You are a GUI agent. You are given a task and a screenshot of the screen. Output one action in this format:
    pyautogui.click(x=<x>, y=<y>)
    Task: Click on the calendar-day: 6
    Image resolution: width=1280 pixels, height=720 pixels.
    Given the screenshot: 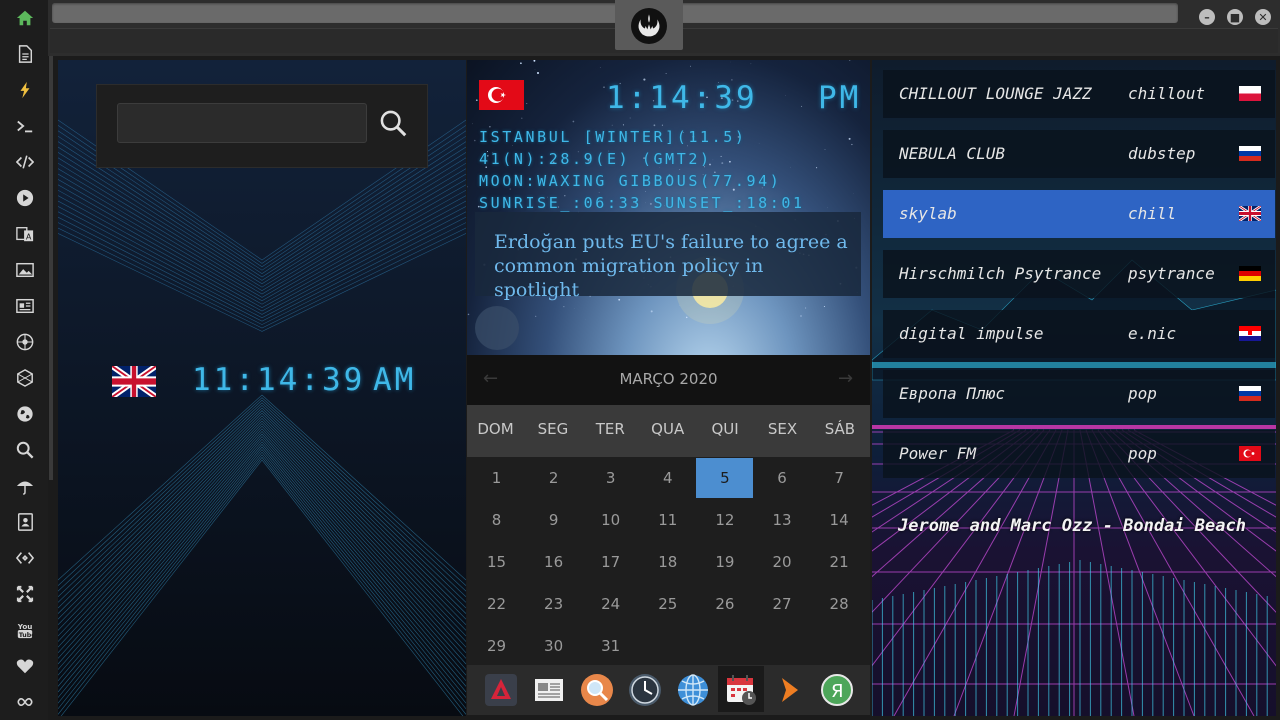 What is the action you would take?
    pyautogui.click(x=782, y=478)
    